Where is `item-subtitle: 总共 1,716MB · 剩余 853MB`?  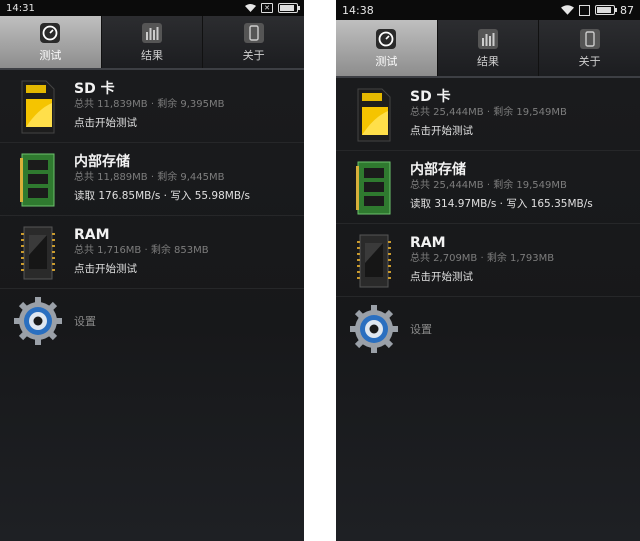 item-subtitle: 总共 1,716MB · 剩余 853MB is located at coordinates (141, 250).